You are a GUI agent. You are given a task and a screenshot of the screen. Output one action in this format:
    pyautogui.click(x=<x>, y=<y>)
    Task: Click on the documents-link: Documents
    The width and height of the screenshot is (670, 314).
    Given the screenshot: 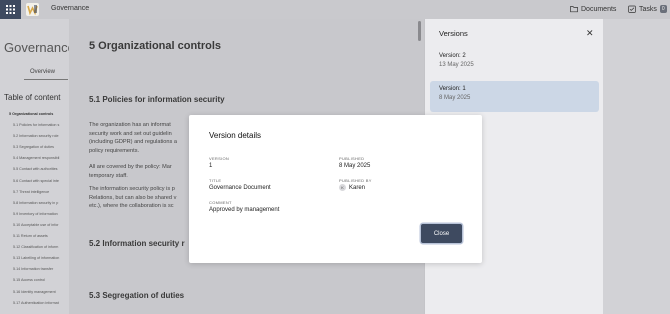 What is the action you would take?
    pyautogui.click(x=593, y=9)
    